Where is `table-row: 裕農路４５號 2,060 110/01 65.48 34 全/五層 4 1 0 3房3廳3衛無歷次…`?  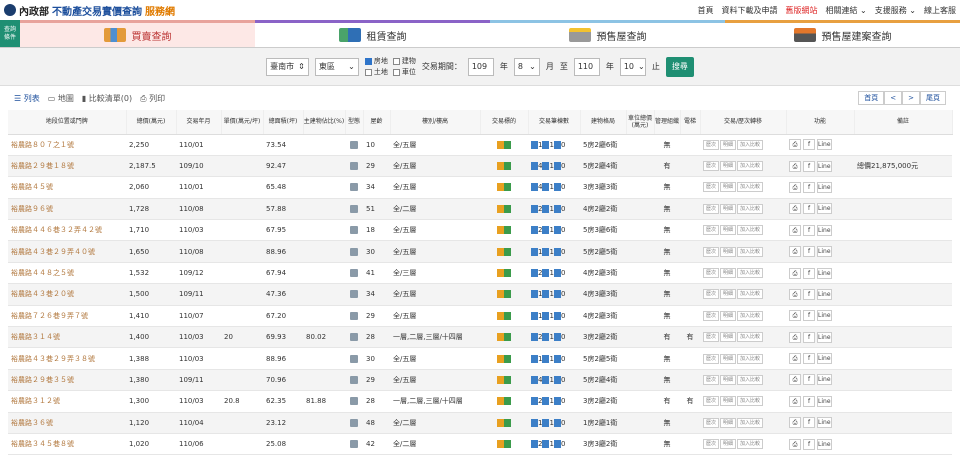 table-row: 裕農路４５號 2,060 110/01 65.48 34 全/五層 4 1 0 3房3廳3衛無歷次… is located at coordinates (480, 187).